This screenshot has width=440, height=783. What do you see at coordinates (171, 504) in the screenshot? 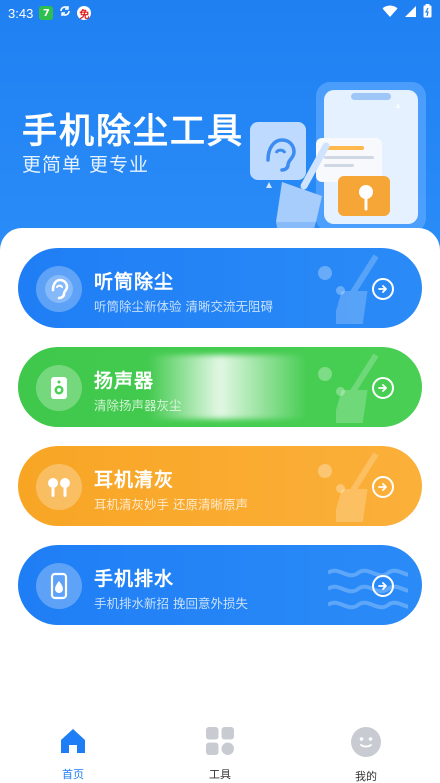
I see `card-subtitle: 耳机清灰妙手 还原清晰原声` at bounding box center [171, 504].